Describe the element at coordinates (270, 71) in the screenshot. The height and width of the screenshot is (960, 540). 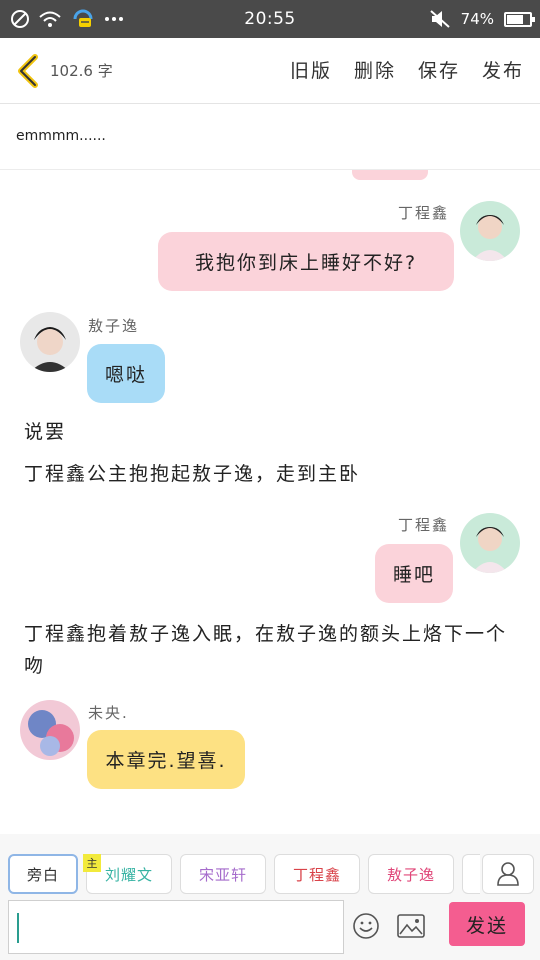
I see `editor-header: 102.6 字 旧版 删除 保存 发布` at that location.